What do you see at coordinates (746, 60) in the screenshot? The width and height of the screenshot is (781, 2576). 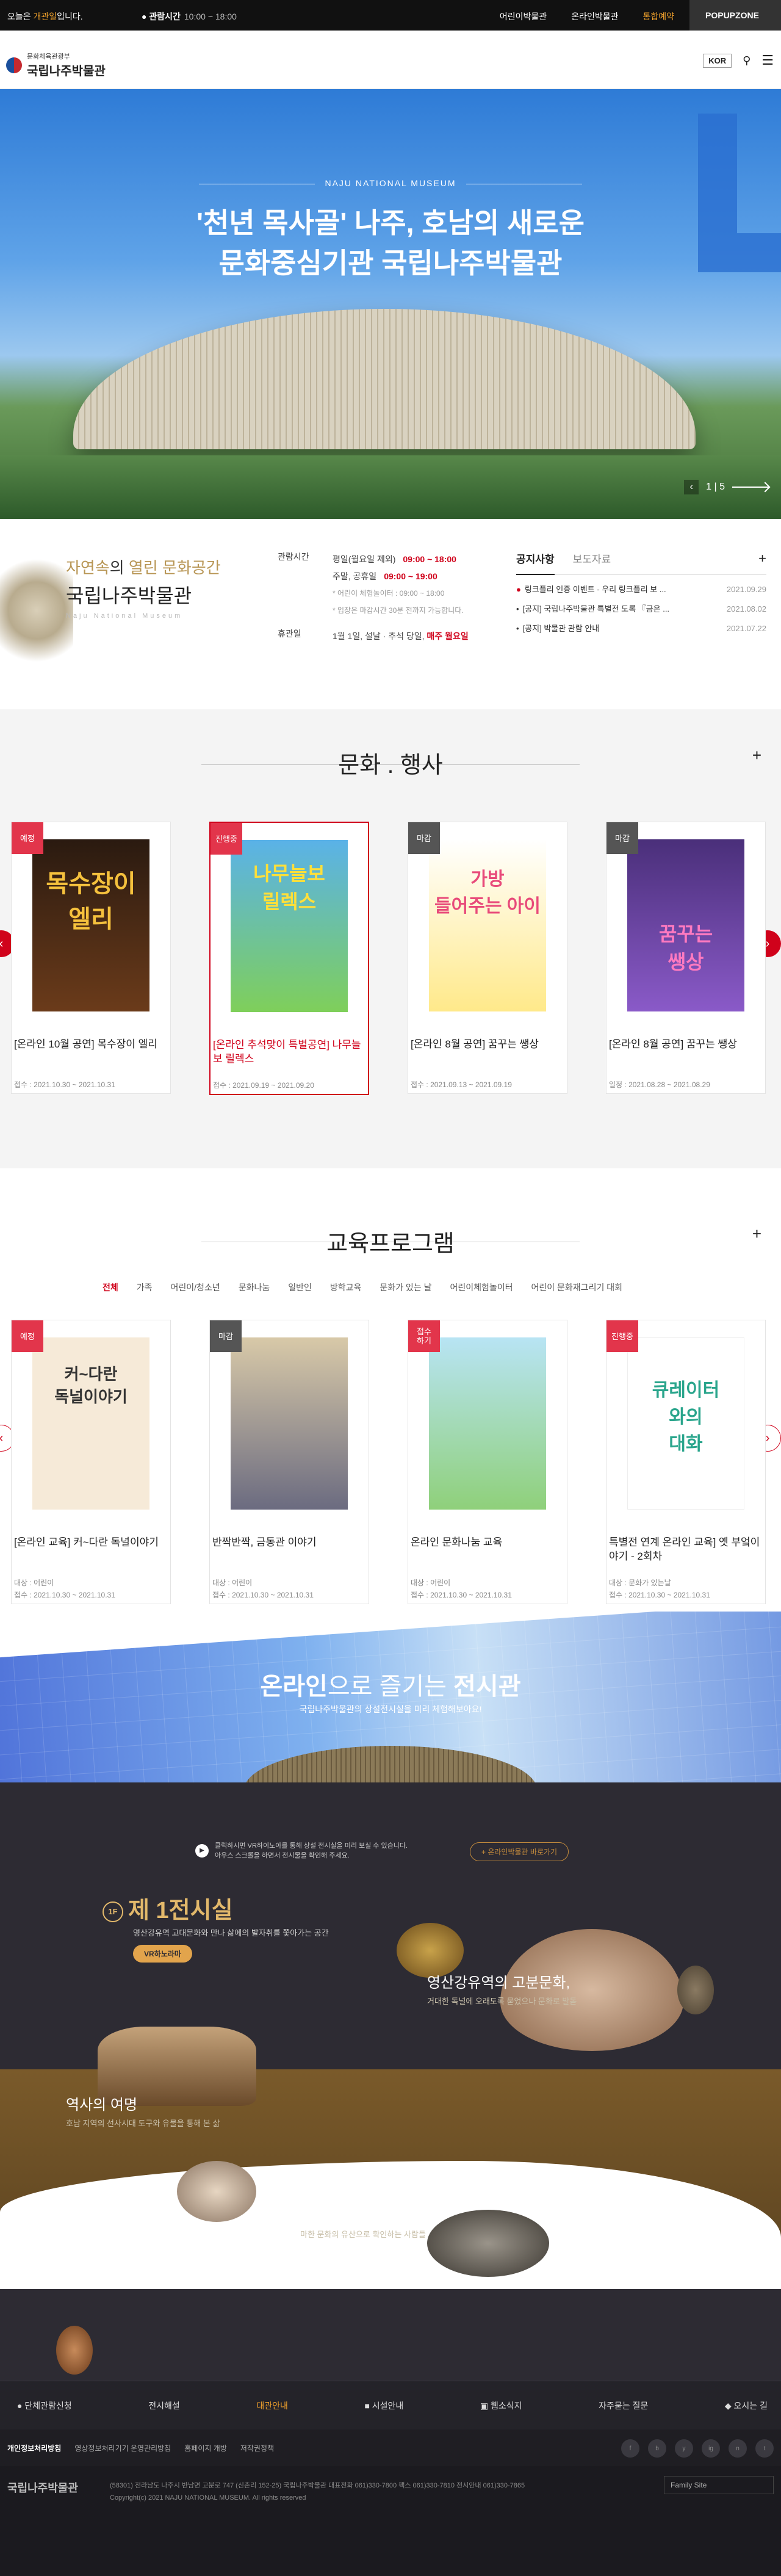 I see `search-icon: ⚲` at bounding box center [746, 60].